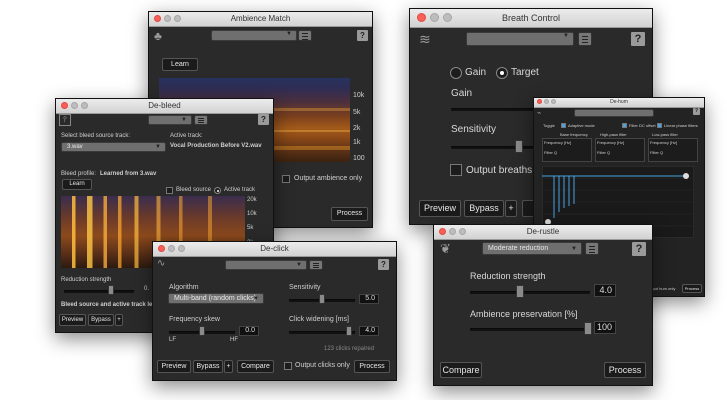 This screenshot has width=727, height=400. I want to click on de-rustle-titlebar: De-rustle, so click(543, 232).